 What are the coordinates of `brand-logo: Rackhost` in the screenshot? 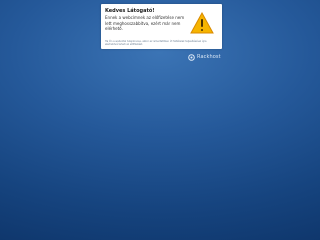 It's located at (205, 57).